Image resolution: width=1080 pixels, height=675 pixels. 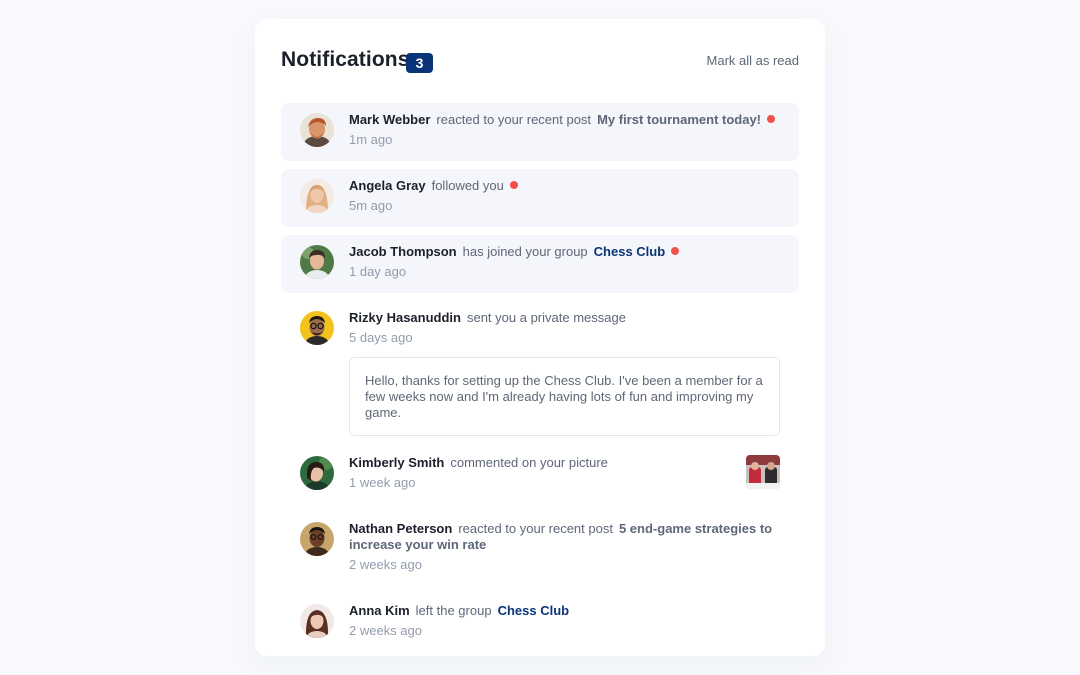 I want to click on notification-item: Angela Gray followed you 5m ago, so click(x=540, y=198).